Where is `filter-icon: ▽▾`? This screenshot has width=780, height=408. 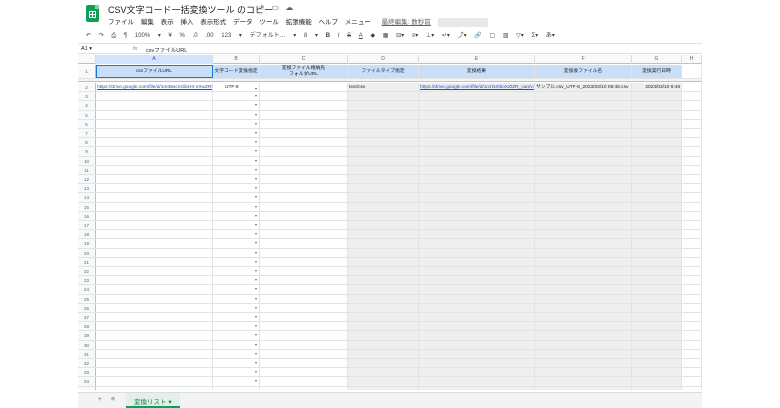 filter-icon: ▽▾ is located at coordinates (520, 35).